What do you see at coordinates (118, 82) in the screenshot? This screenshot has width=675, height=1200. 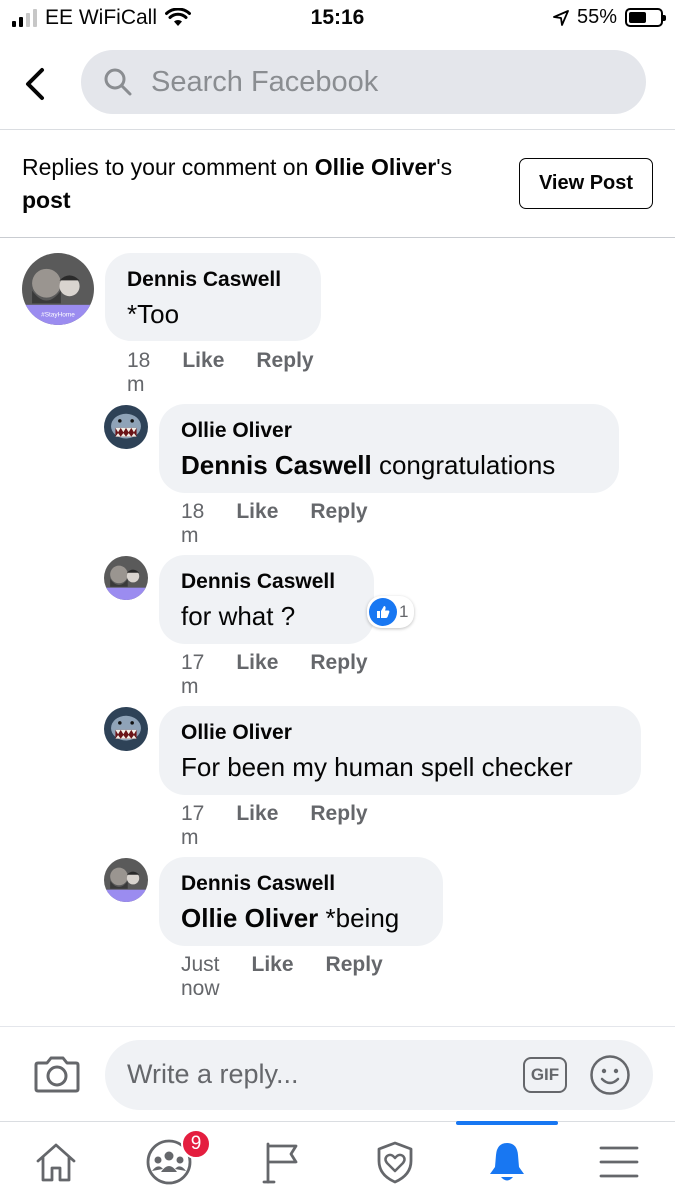 I see `search-icon` at bounding box center [118, 82].